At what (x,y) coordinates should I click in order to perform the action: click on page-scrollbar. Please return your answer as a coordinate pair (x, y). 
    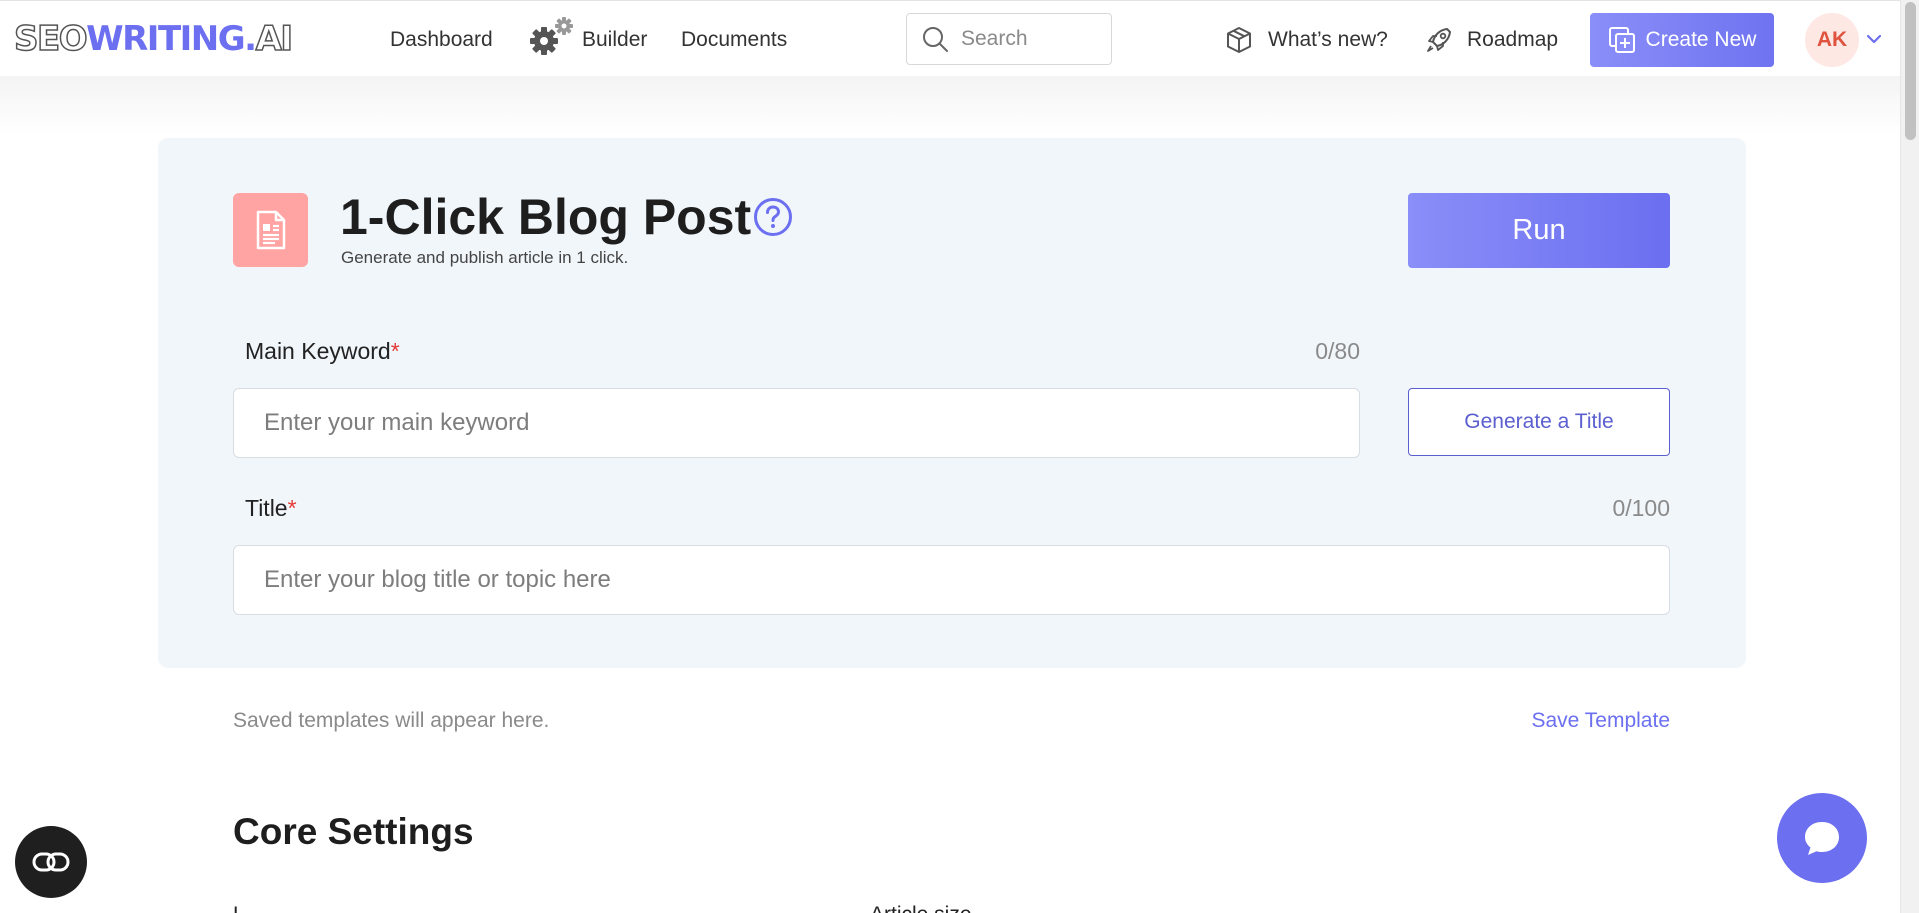
    Looking at the image, I should click on (1909, 456).